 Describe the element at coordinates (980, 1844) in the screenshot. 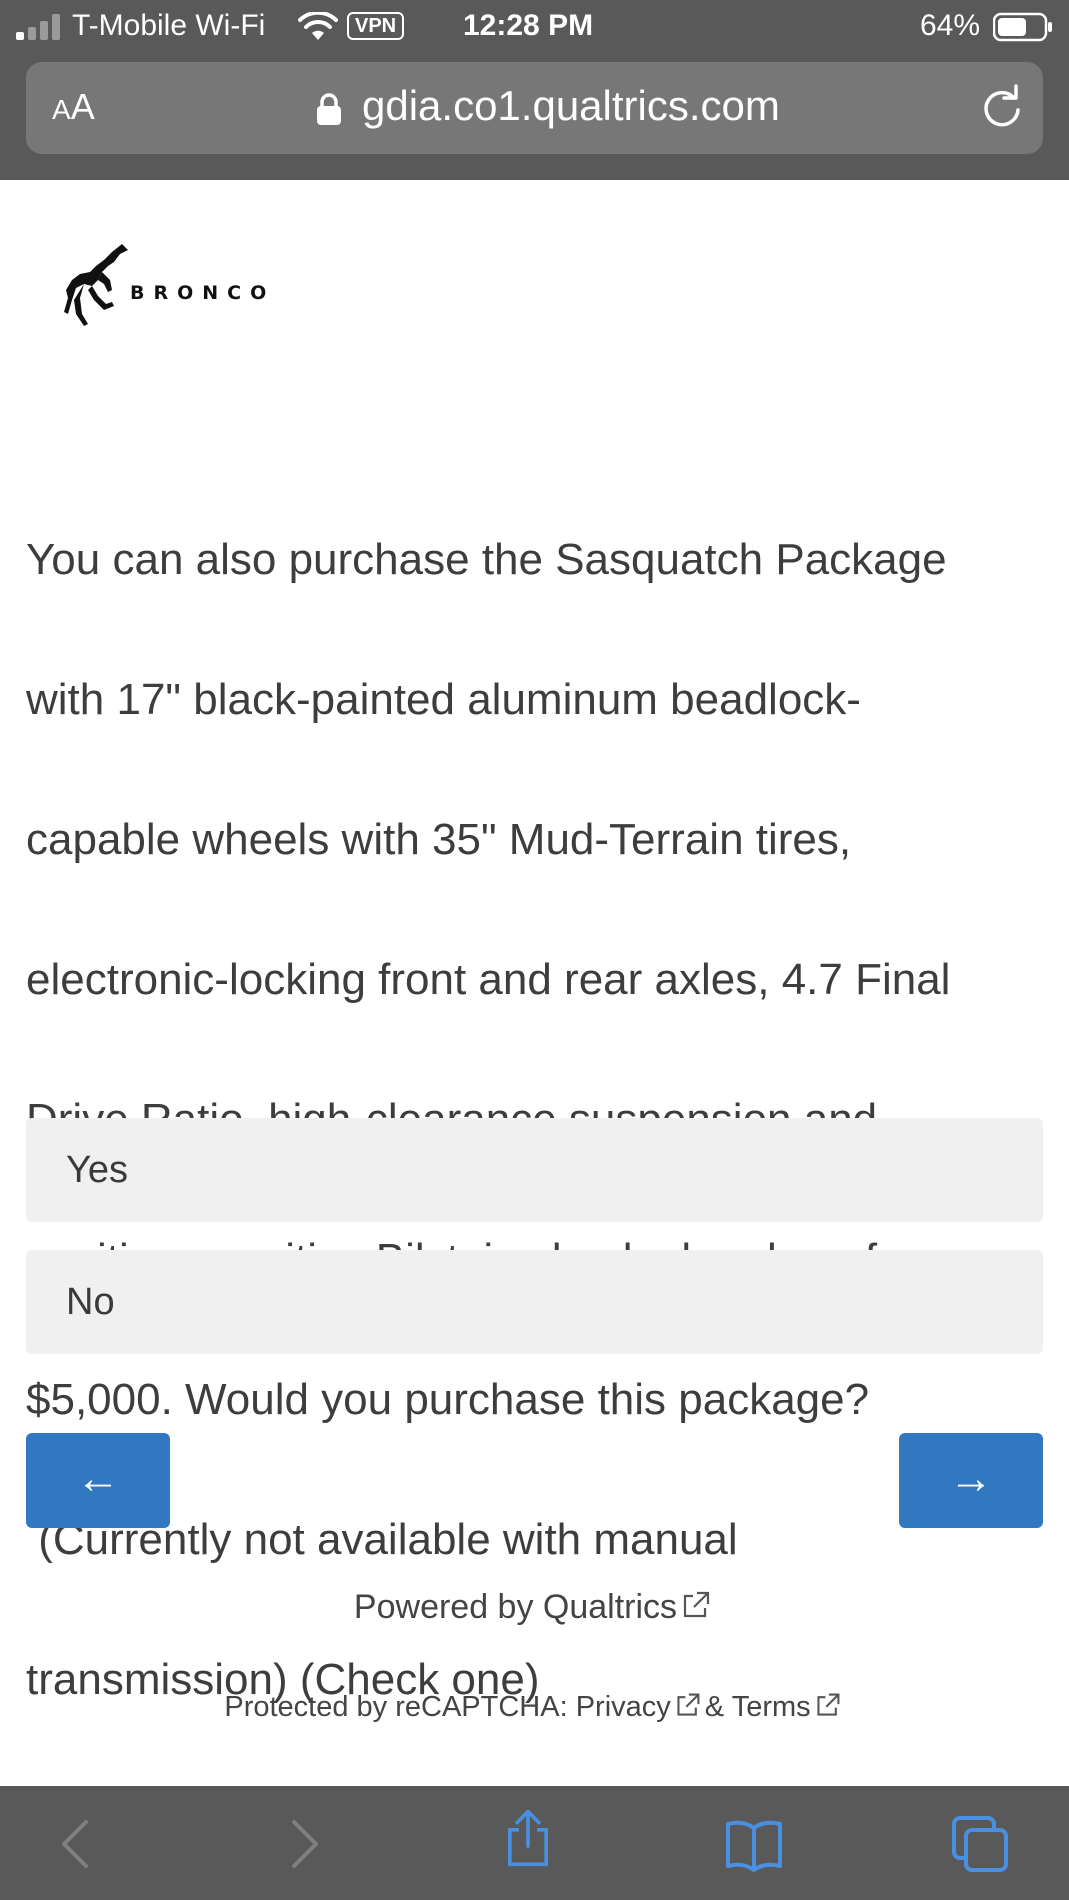

I see `tabs-icon` at that location.